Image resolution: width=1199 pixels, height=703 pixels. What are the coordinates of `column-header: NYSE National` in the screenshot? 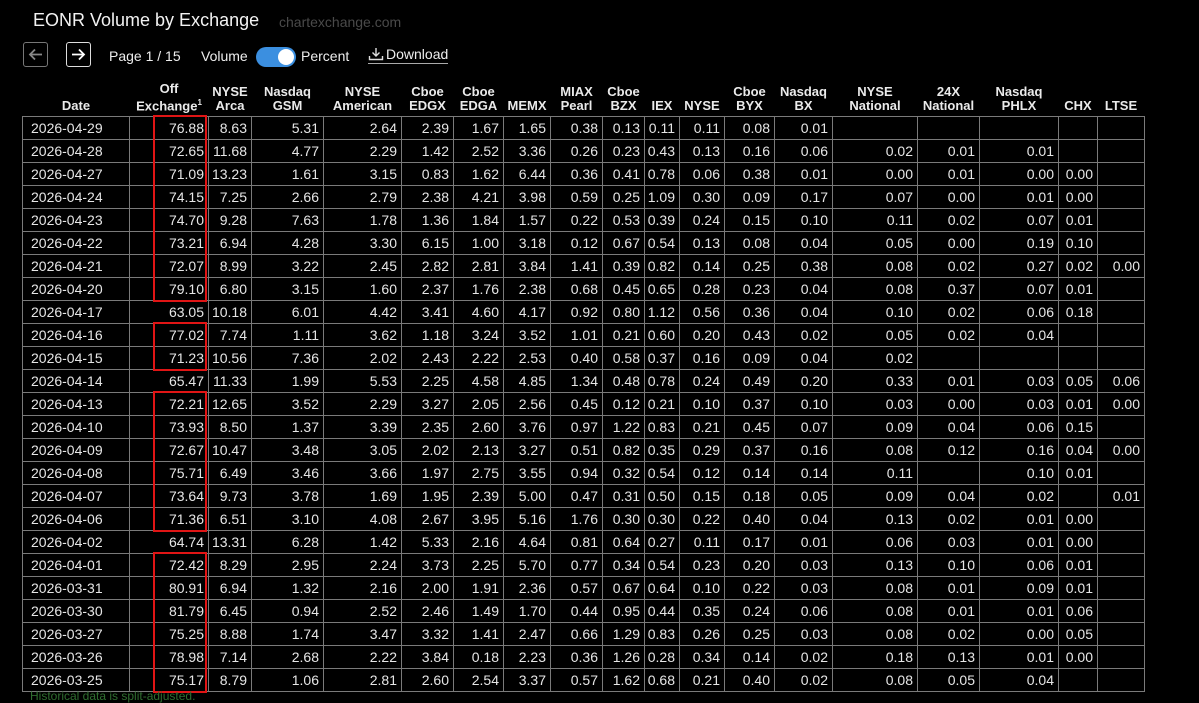 It's located at (875, 99).